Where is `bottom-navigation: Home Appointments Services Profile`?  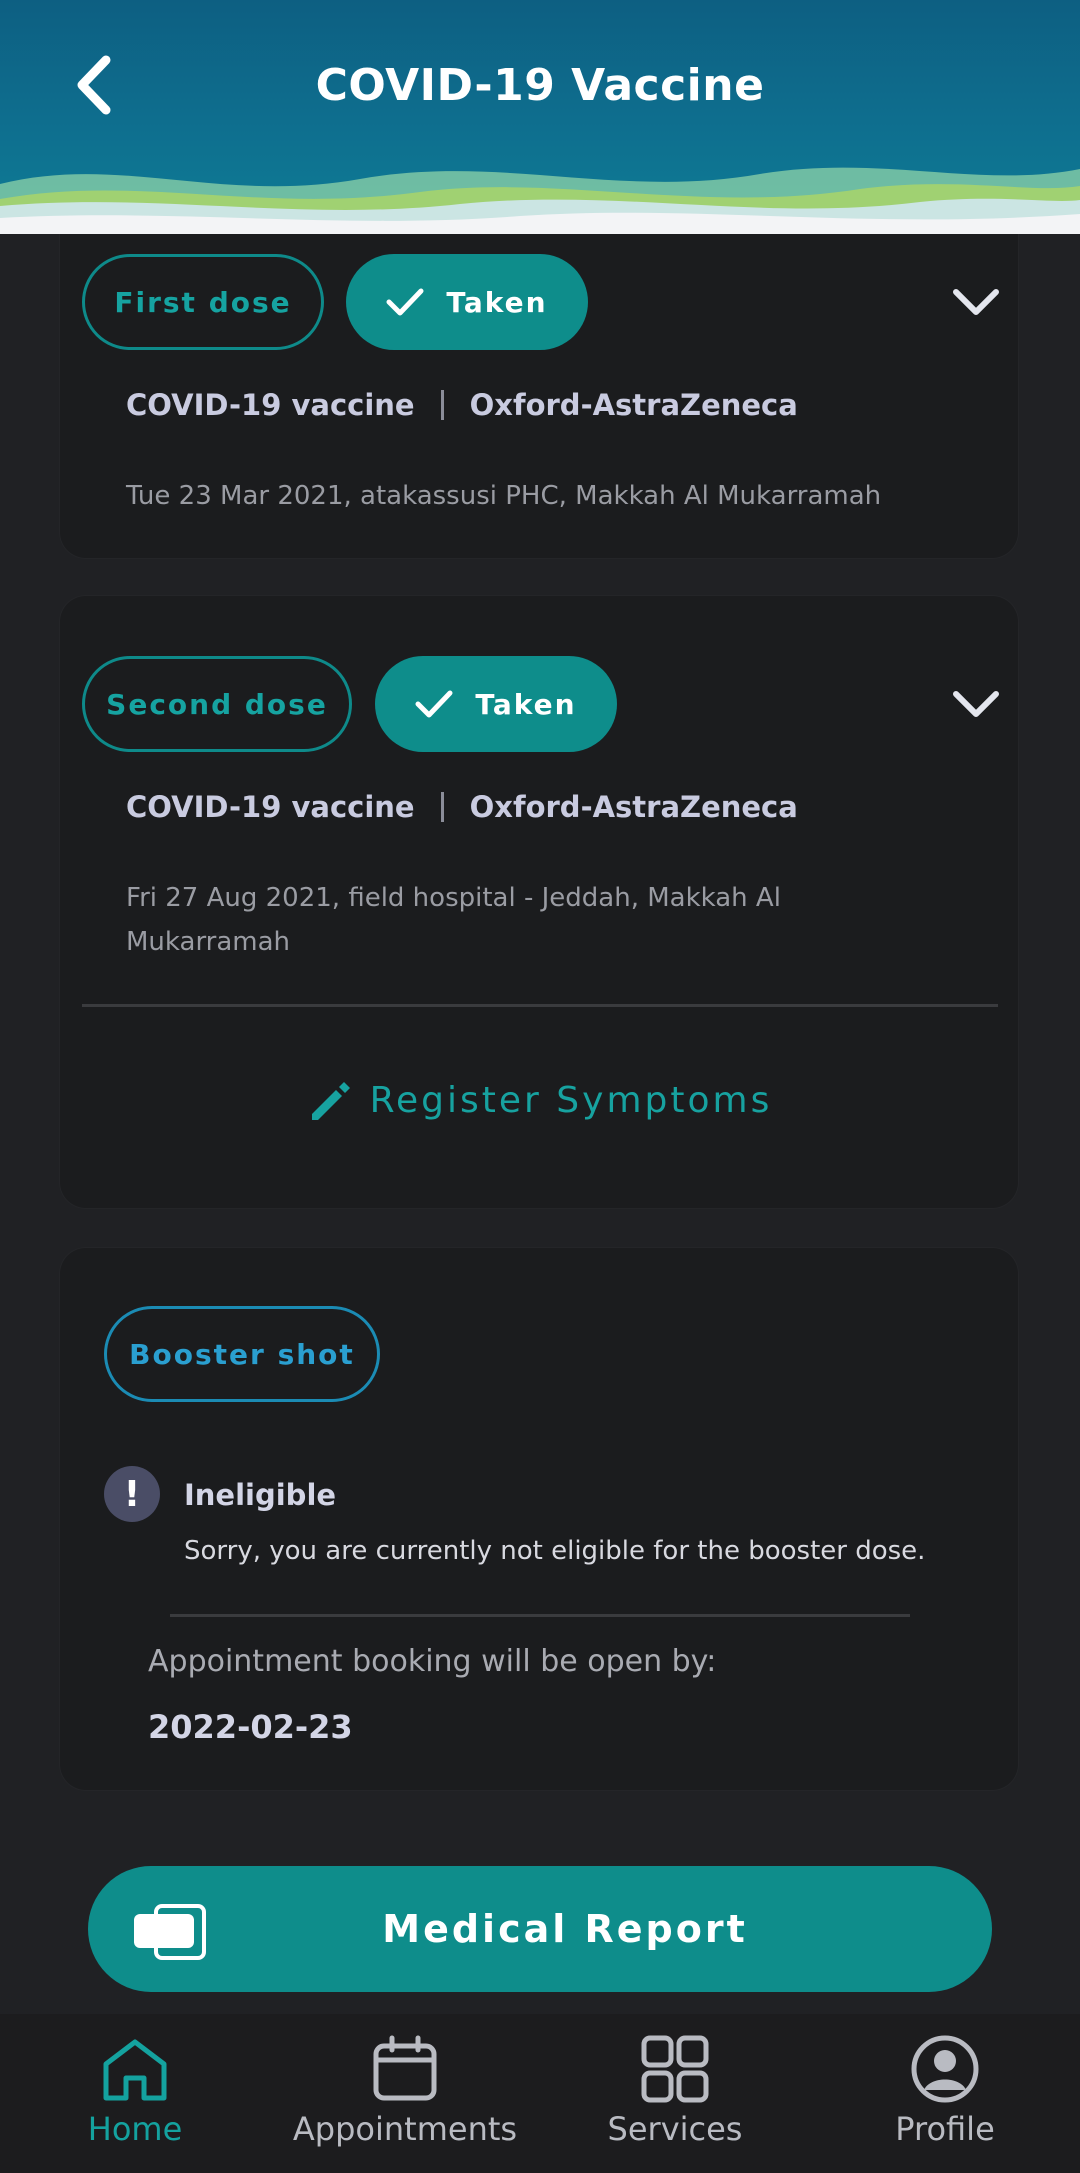 bottom-navigation: Home Appointments Services Profile is located at coordinates (540, 2093).